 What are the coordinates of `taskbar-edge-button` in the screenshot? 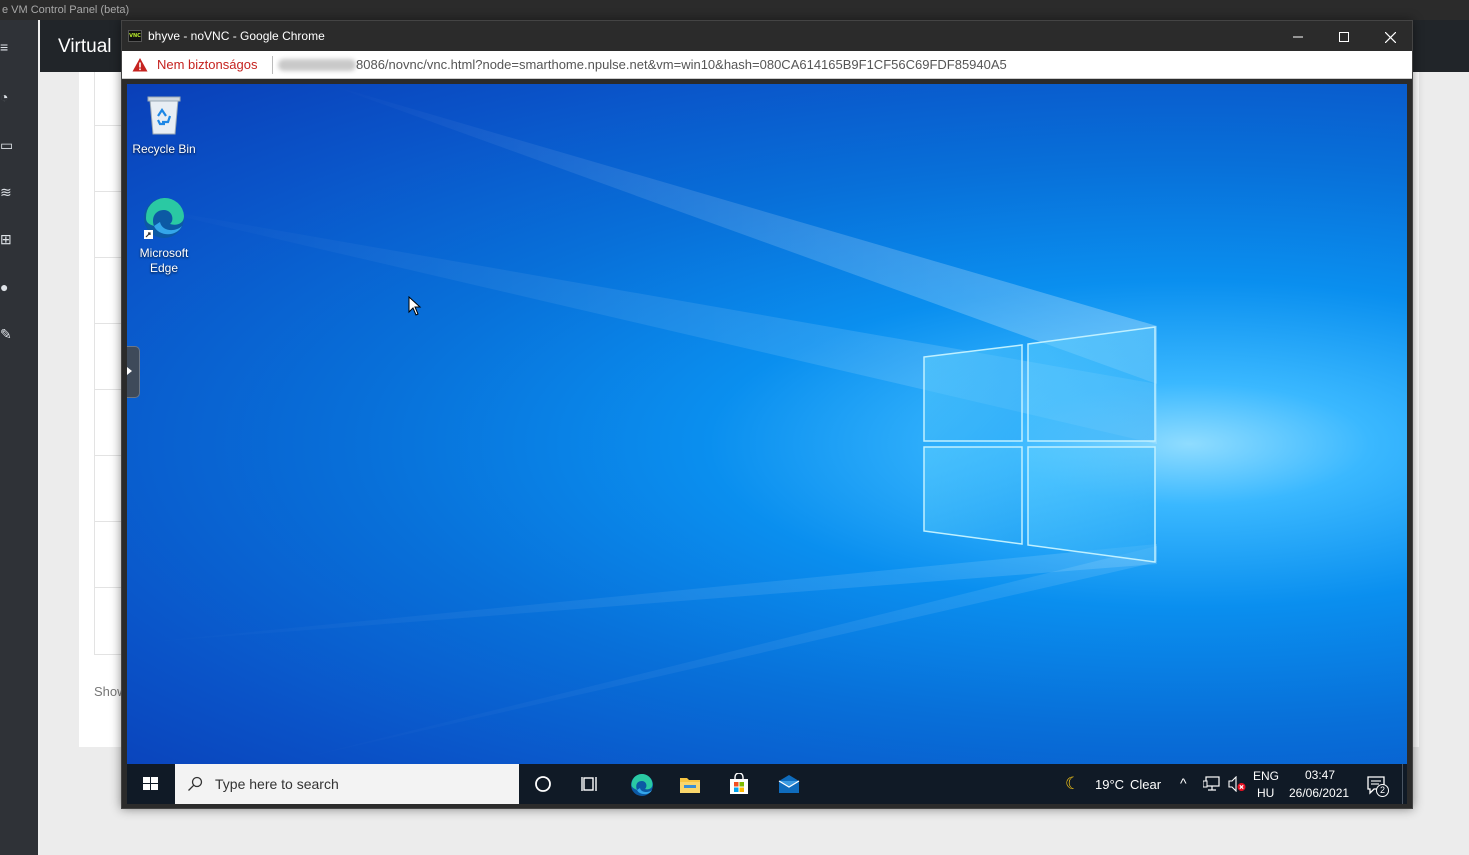 It's located at (641, 784).